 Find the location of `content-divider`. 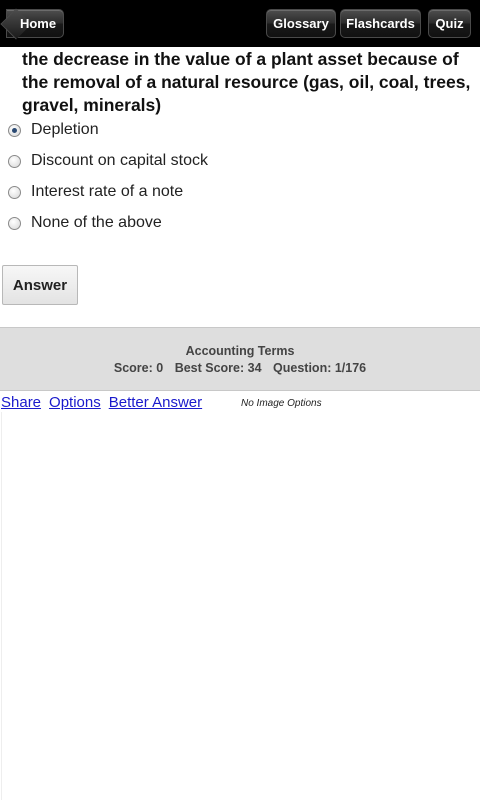

content-divider is located at coordinates (1, 606).